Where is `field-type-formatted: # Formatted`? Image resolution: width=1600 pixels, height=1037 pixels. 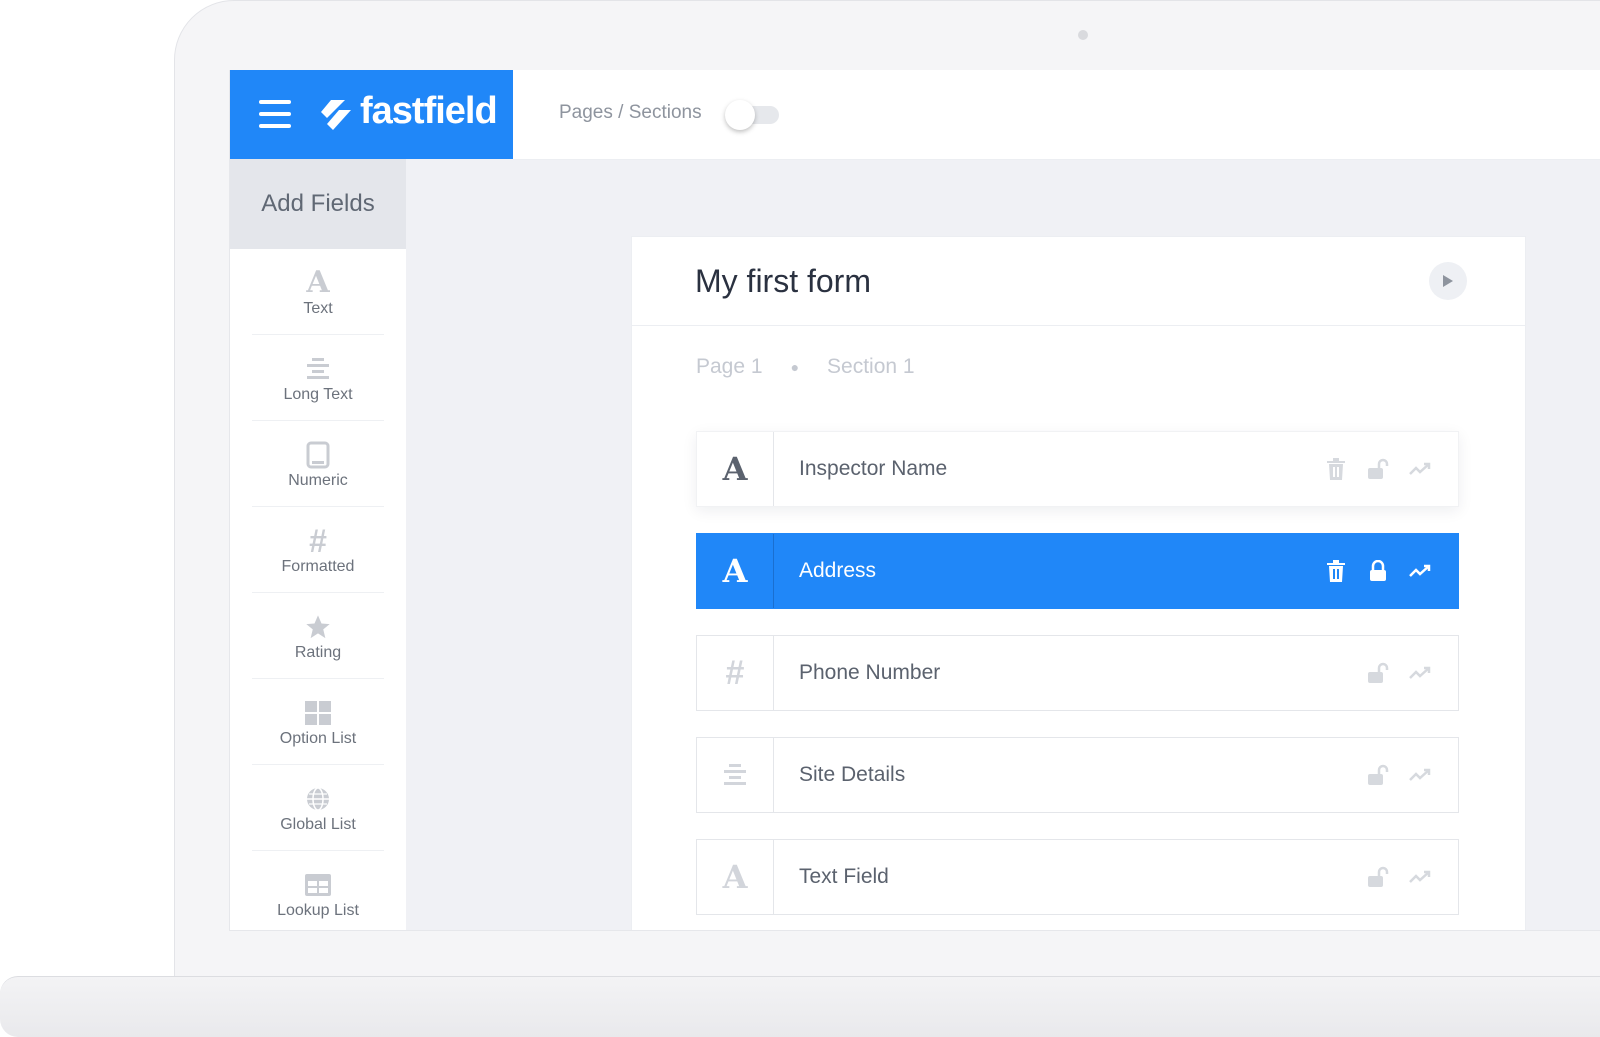 field-type-formatted: # Formatted is located at coordinates (318, 550).